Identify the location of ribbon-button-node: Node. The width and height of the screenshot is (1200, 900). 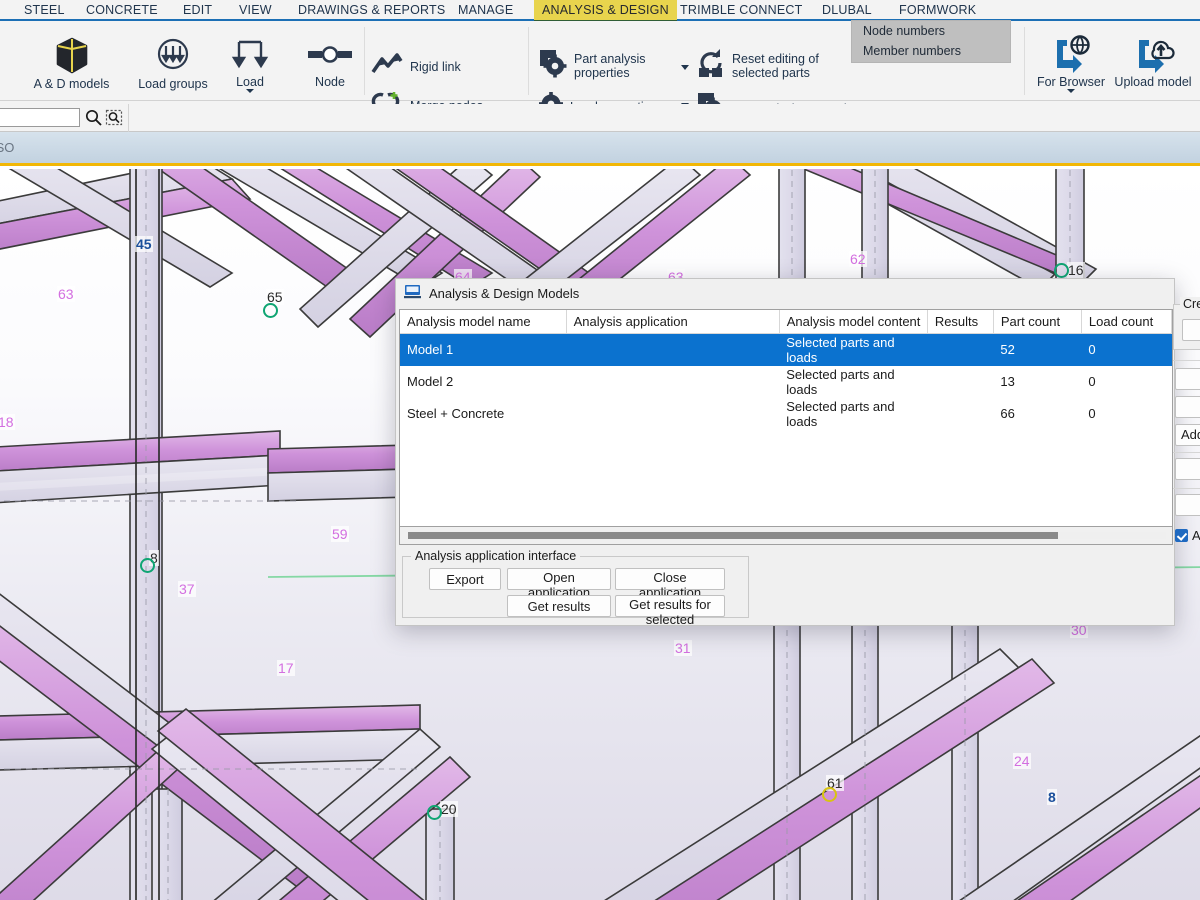
(330, 61).